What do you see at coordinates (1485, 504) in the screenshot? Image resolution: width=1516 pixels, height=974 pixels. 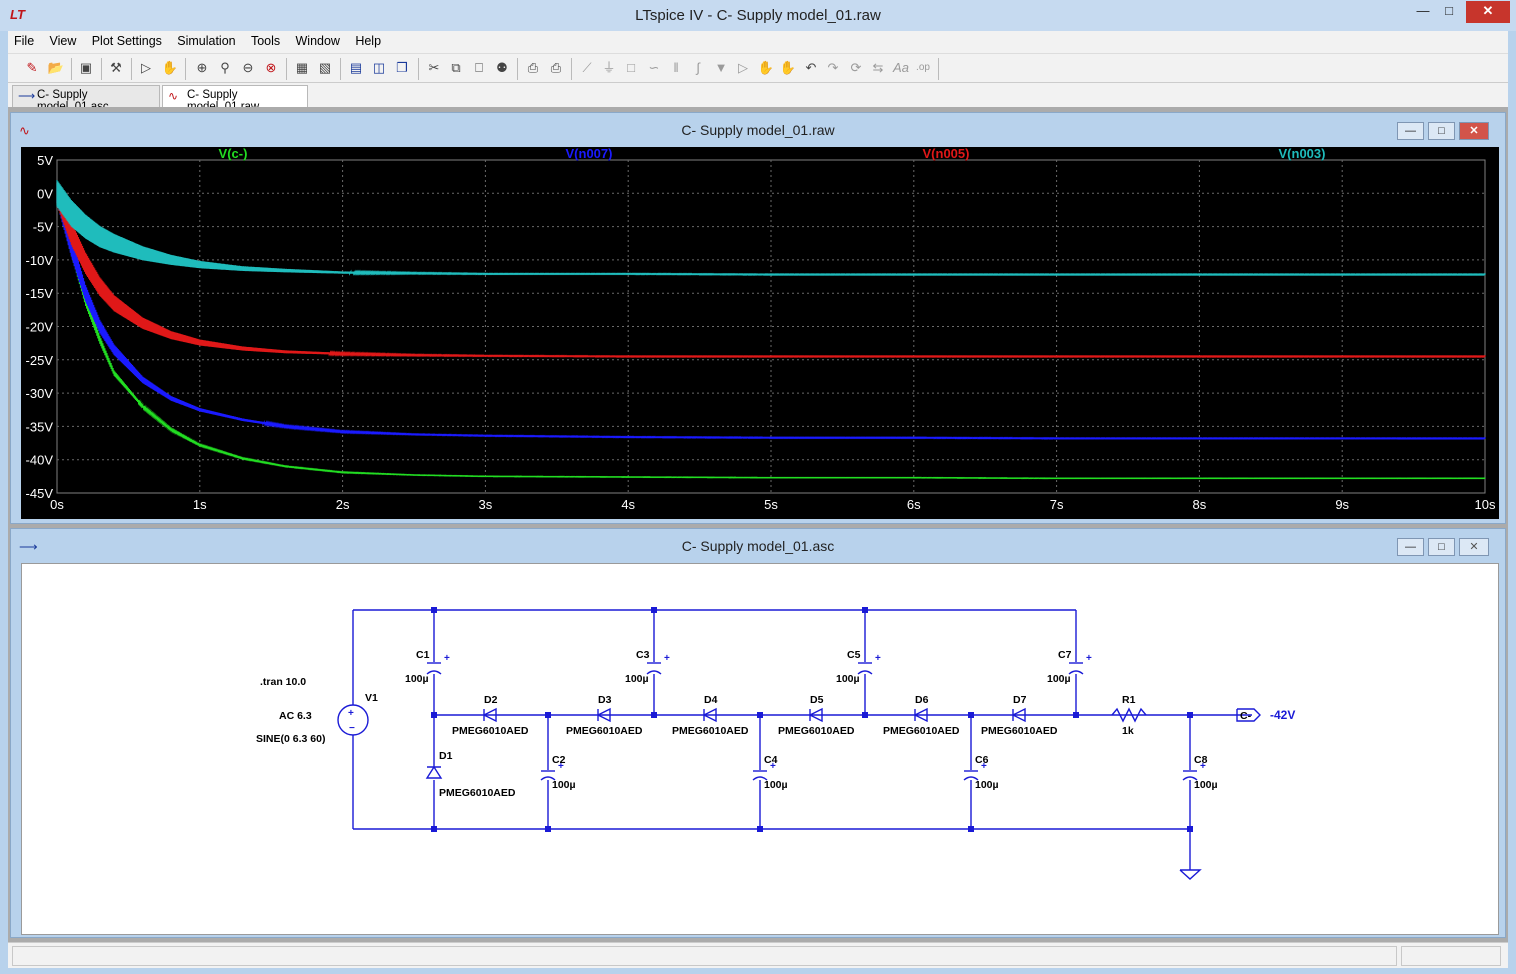 I see `x-tick-label: 10s` at bounding box center [1485, 504].